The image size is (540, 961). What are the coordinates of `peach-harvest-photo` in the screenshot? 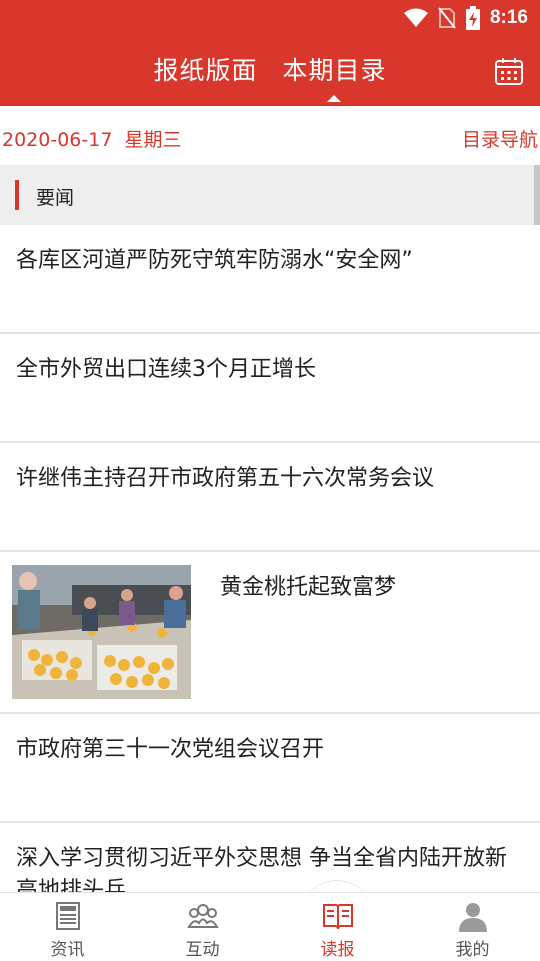 It's located at (101, 632).